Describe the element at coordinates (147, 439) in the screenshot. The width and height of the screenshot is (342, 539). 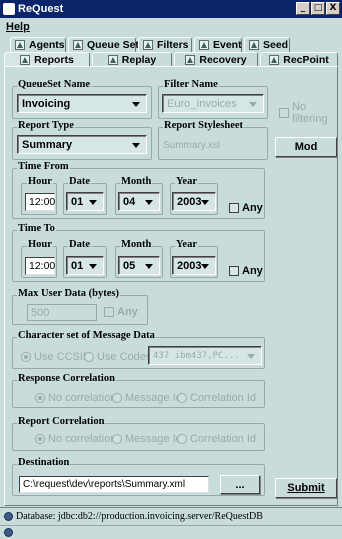
I see `report-message-id-radio: Message Id` at that location.